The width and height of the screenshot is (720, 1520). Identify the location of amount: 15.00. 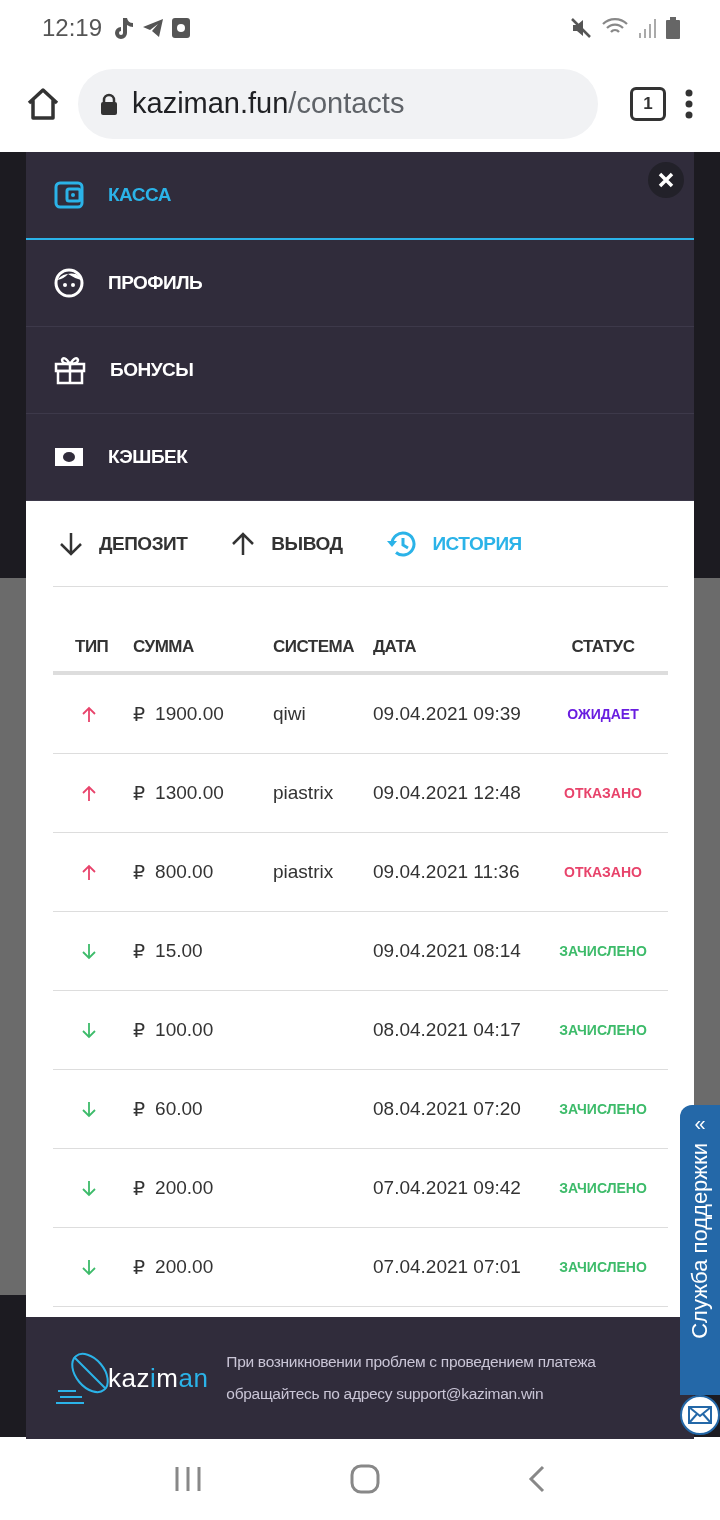
(179, 951).